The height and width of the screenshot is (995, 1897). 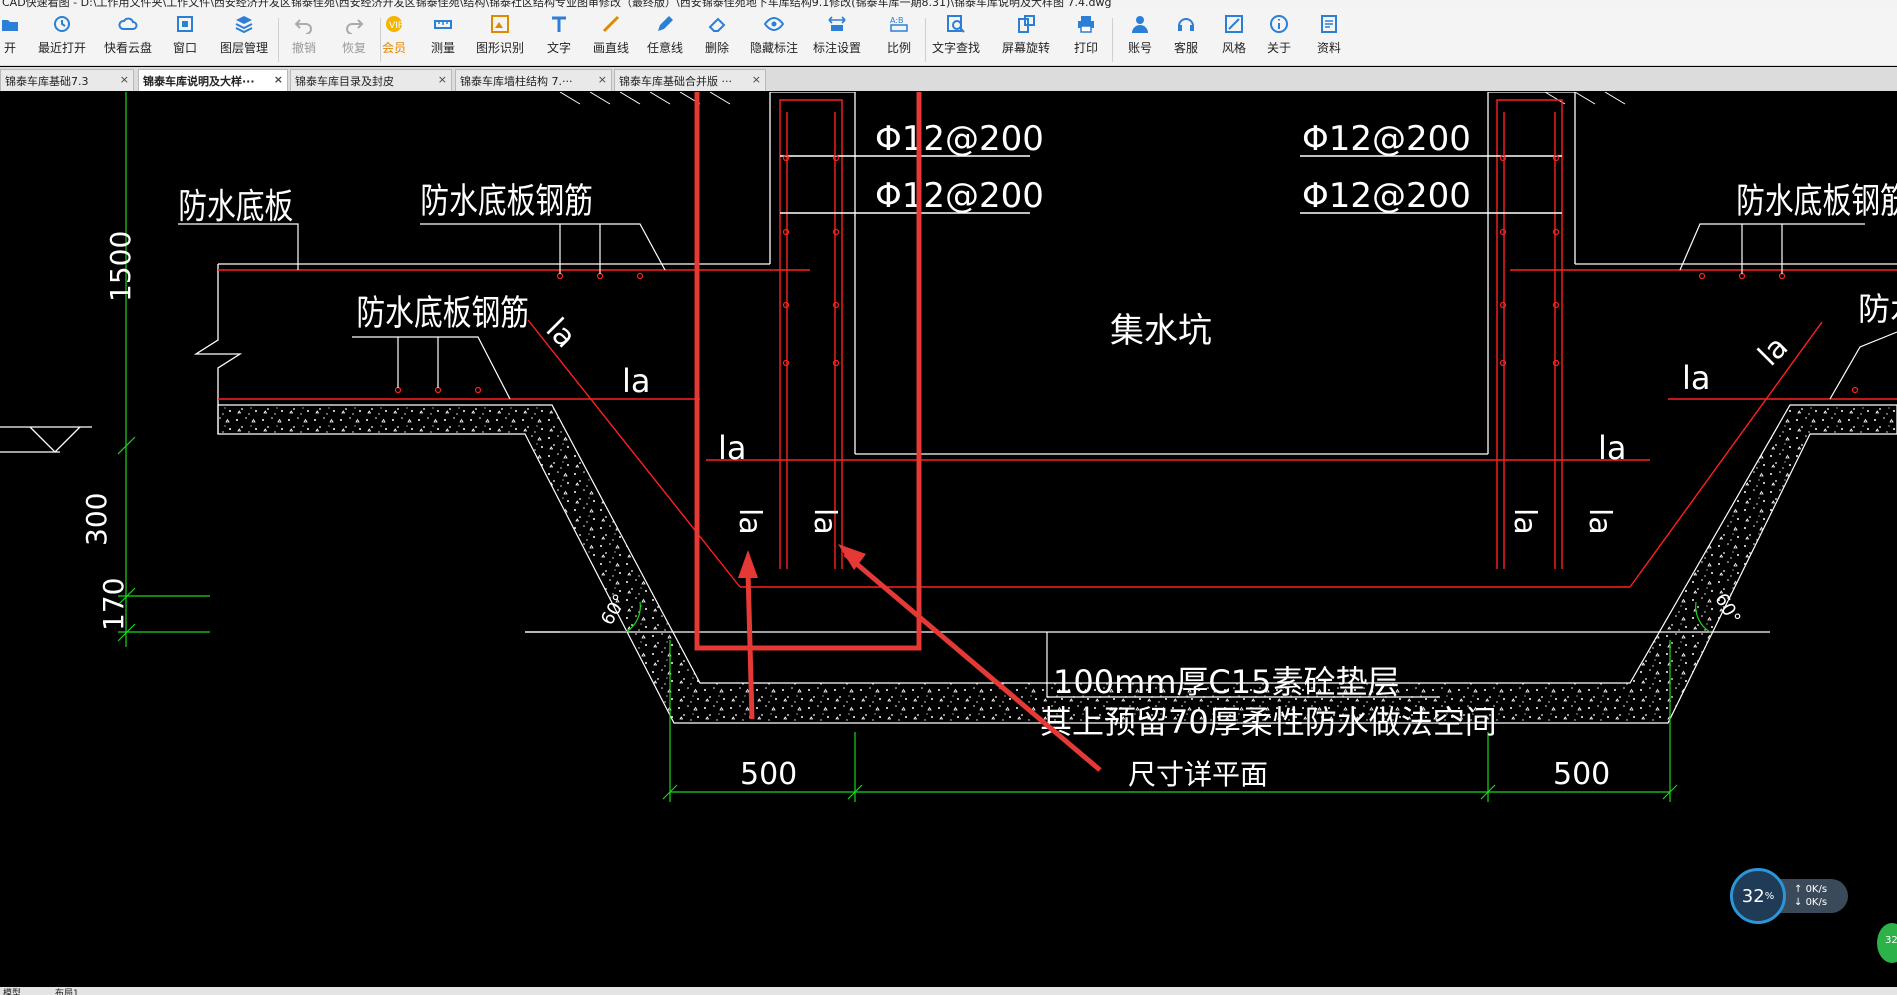 What do you see at coordinates (67, 80) in the screenshot?
I see `document-tab: 锦泰车库基础7.3 ×` at bounding box center [67, 80].